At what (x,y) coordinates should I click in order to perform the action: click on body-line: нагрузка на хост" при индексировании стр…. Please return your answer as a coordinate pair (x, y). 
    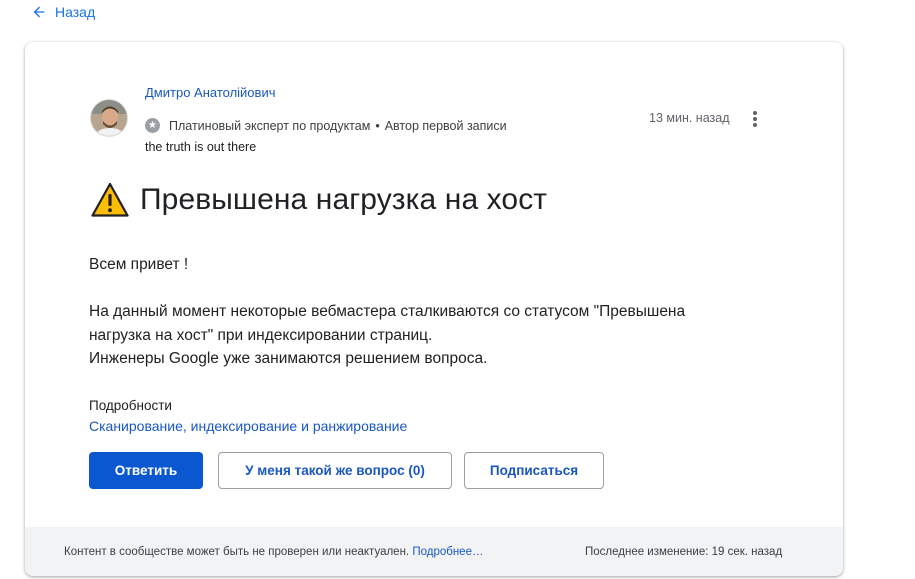
    Looking at the image, I should click on (261, 335).